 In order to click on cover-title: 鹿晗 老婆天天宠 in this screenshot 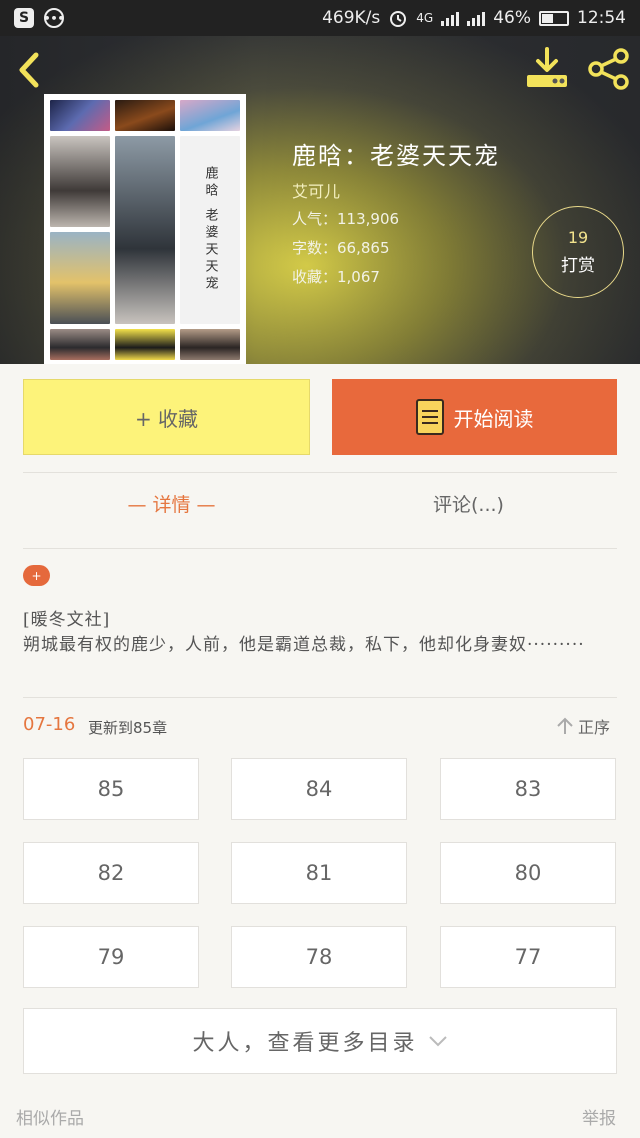, I will do `click(210, 230)`.